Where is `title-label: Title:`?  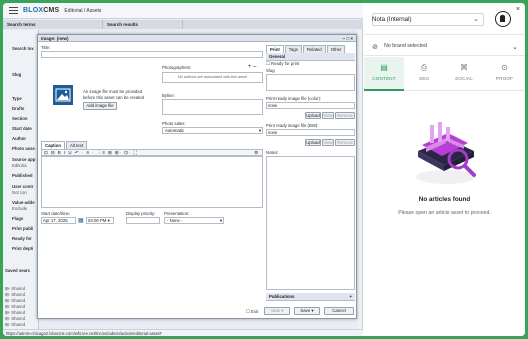
title-label: Title: is located at coordinates (46, 47).